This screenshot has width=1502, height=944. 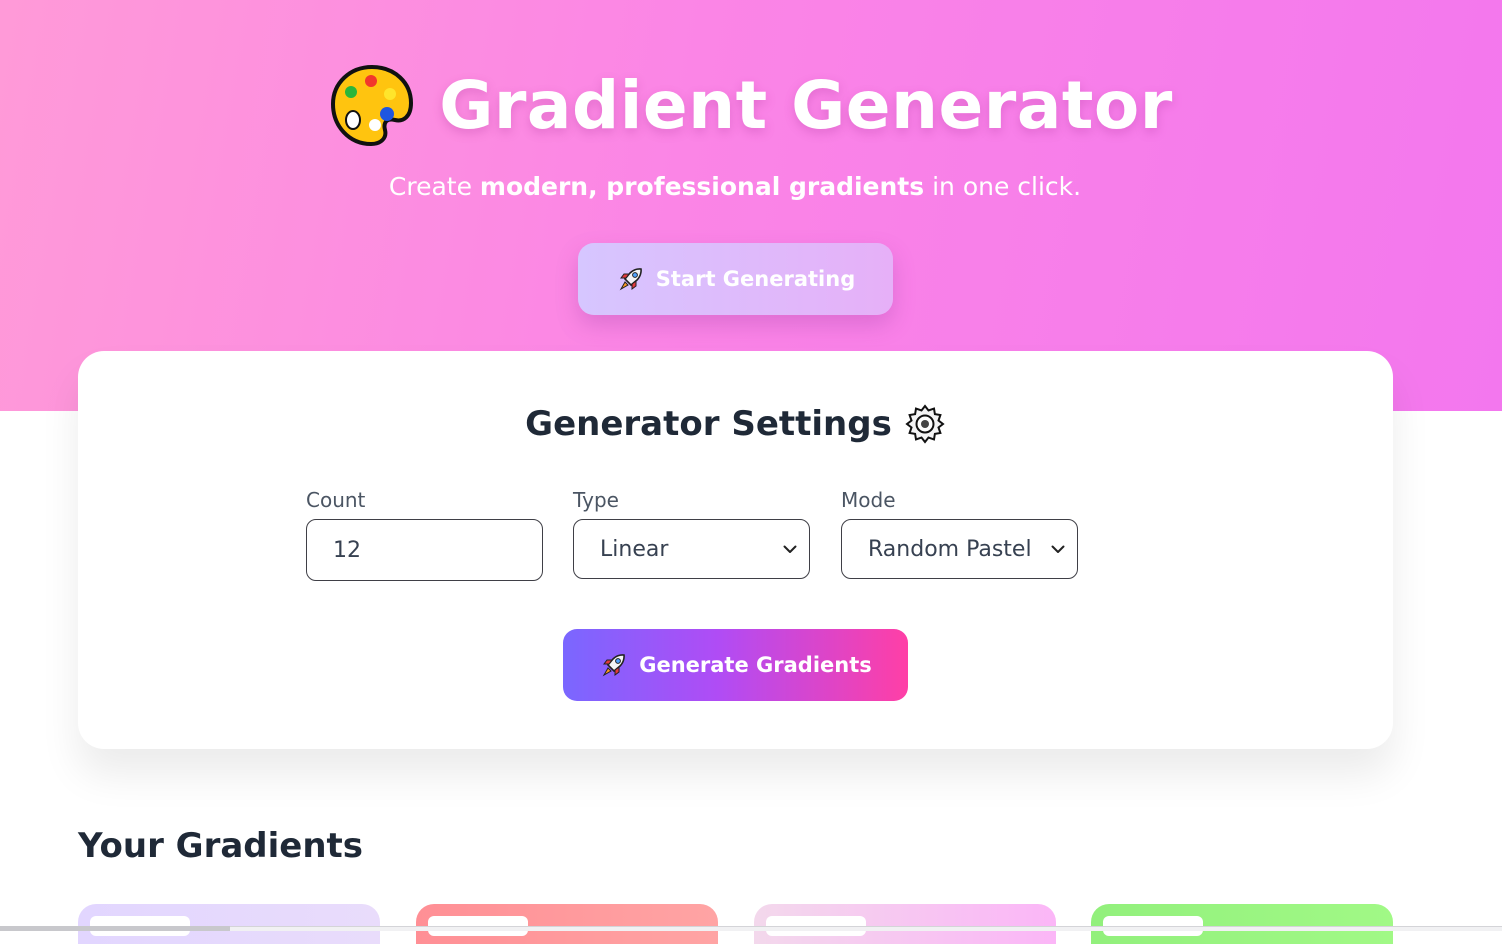 I want to click on mode-value: Random Pastel, so click(x=950, y=549).